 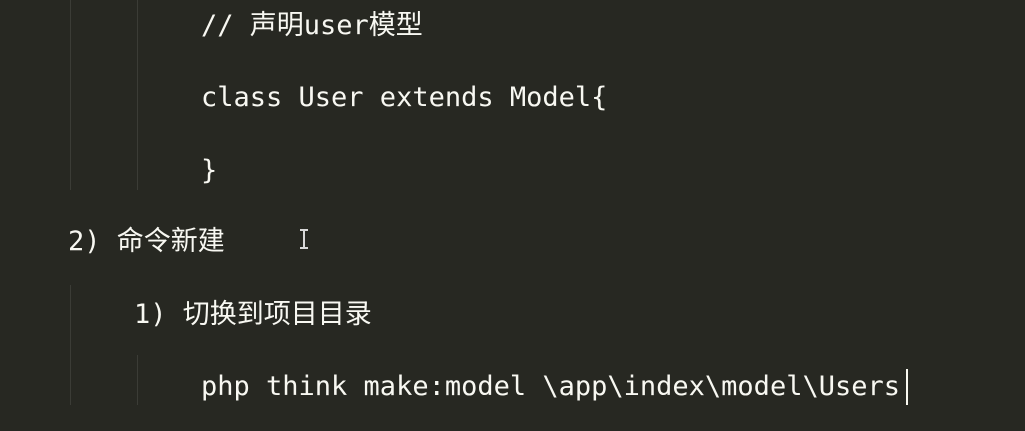 I want to click on code-line-comment: // 声明user模型, so click(x=312, y=25).